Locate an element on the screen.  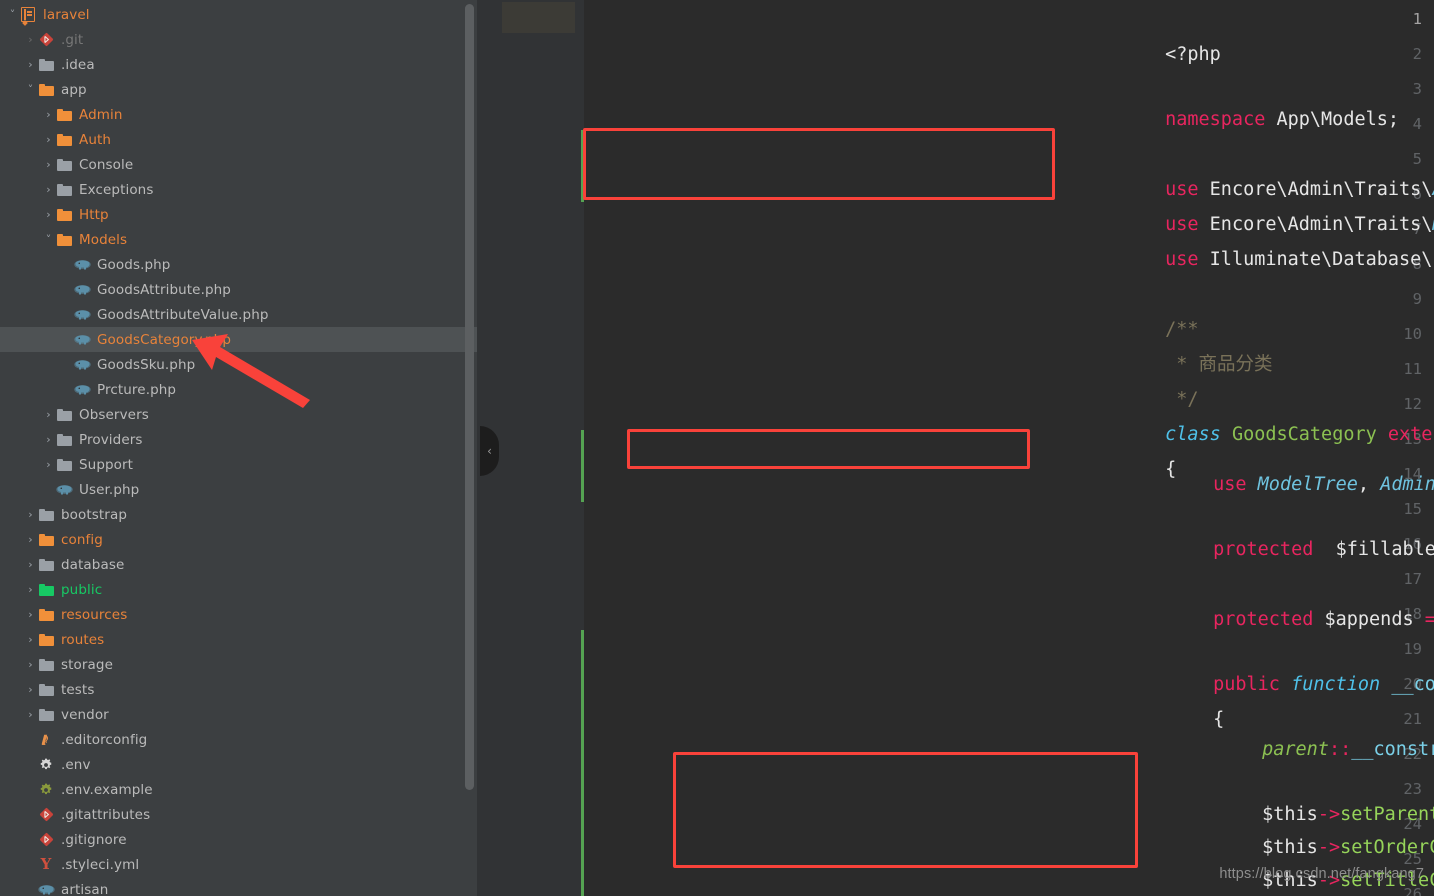
tree-file-goodssku-php: GoodsSku.php is located at coordinates (240, 364).